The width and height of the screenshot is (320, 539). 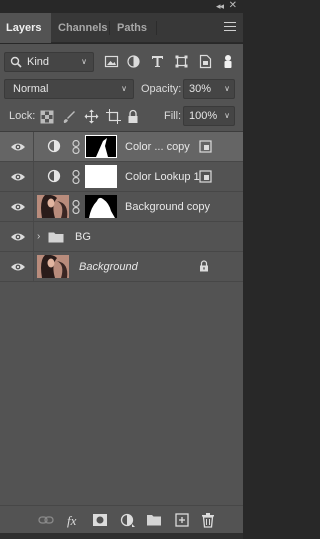 I want to click on tab-layers: Layers, so click(x=25, y=28).